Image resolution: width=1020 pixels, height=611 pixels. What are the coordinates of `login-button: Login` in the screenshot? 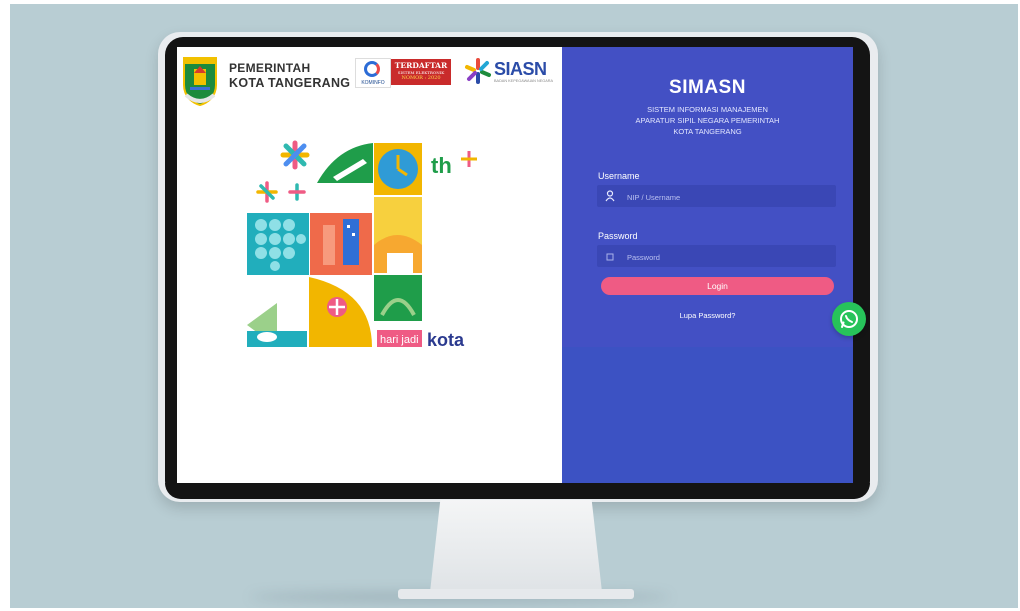 It's located at (717, 286).